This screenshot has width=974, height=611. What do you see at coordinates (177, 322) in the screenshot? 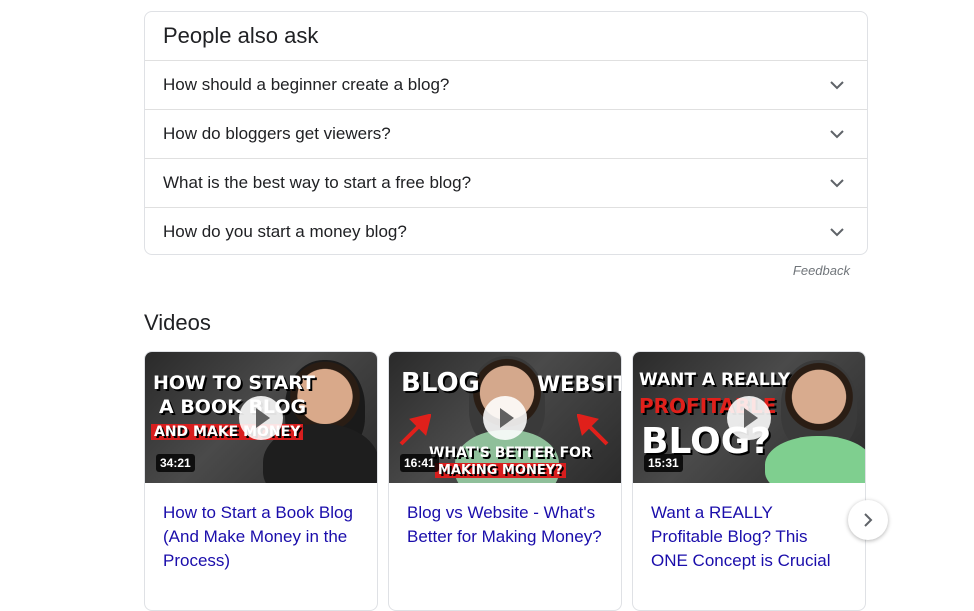
I see `videos-heading: Videos` at bounding box center [177, 322].